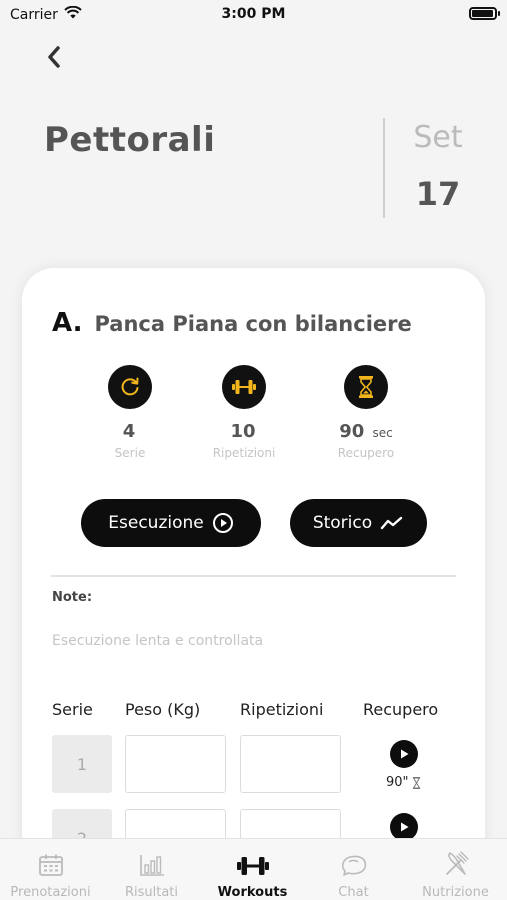 Image resolution: width=507 pixels, height=900 pixels. I want to click on tab-label: Chat, so click(353, 892).